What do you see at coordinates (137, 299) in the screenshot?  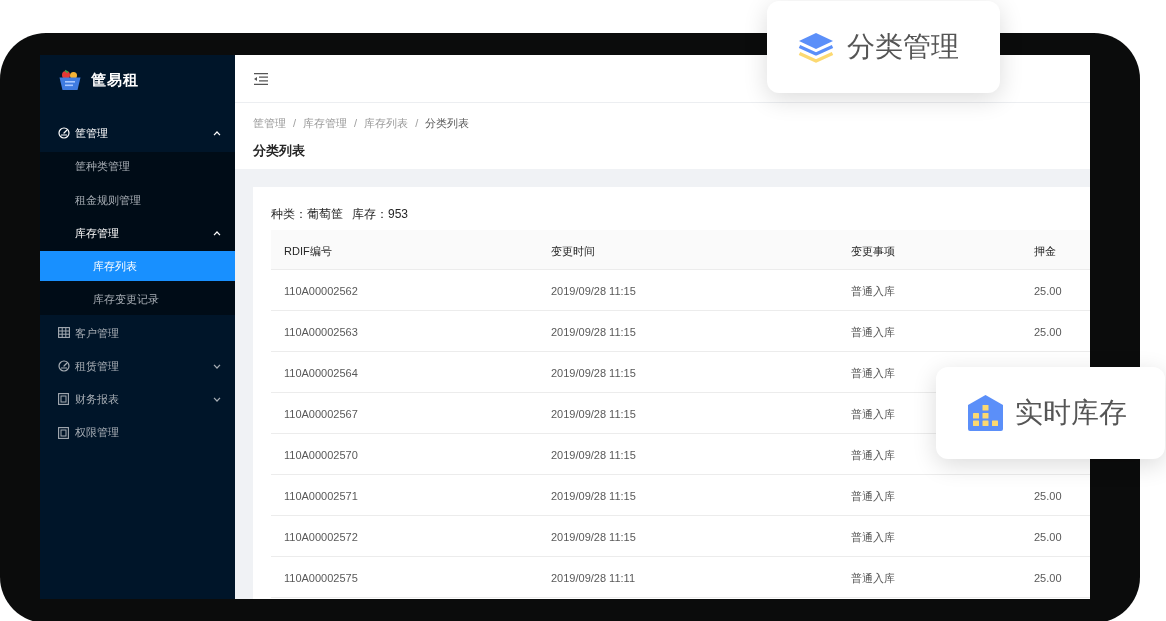 I see `menu-item: 库存变更记录` at bounding box center [137, 299].